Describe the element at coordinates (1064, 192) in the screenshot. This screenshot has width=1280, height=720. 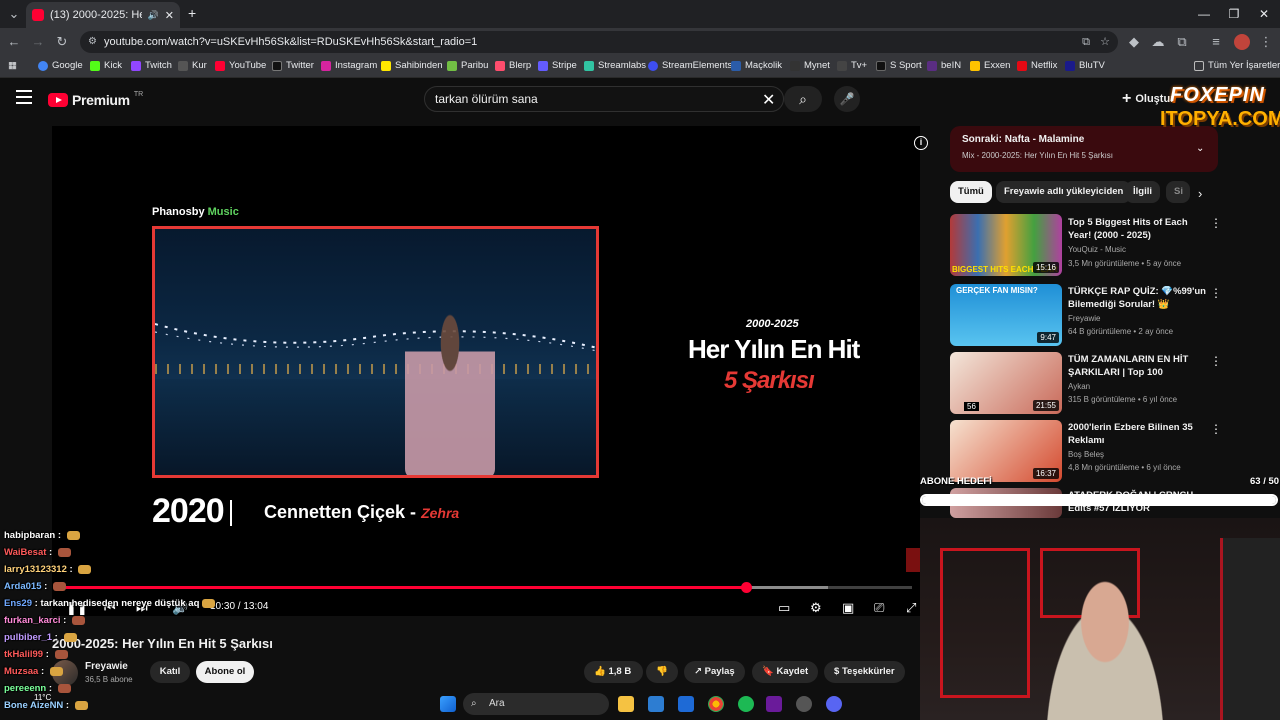
I see `chip-uploader: Freyawie adlı yükleyiciden` at that location.